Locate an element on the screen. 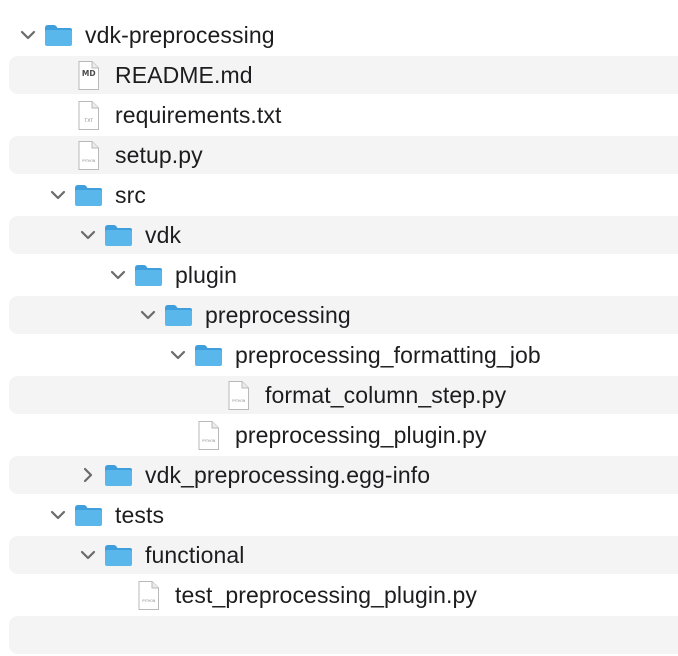 Image resolution: width=678 pixels, height=656 pixels. folder-name: preprocessing_formatting_job is located at coordinates (388, 355).